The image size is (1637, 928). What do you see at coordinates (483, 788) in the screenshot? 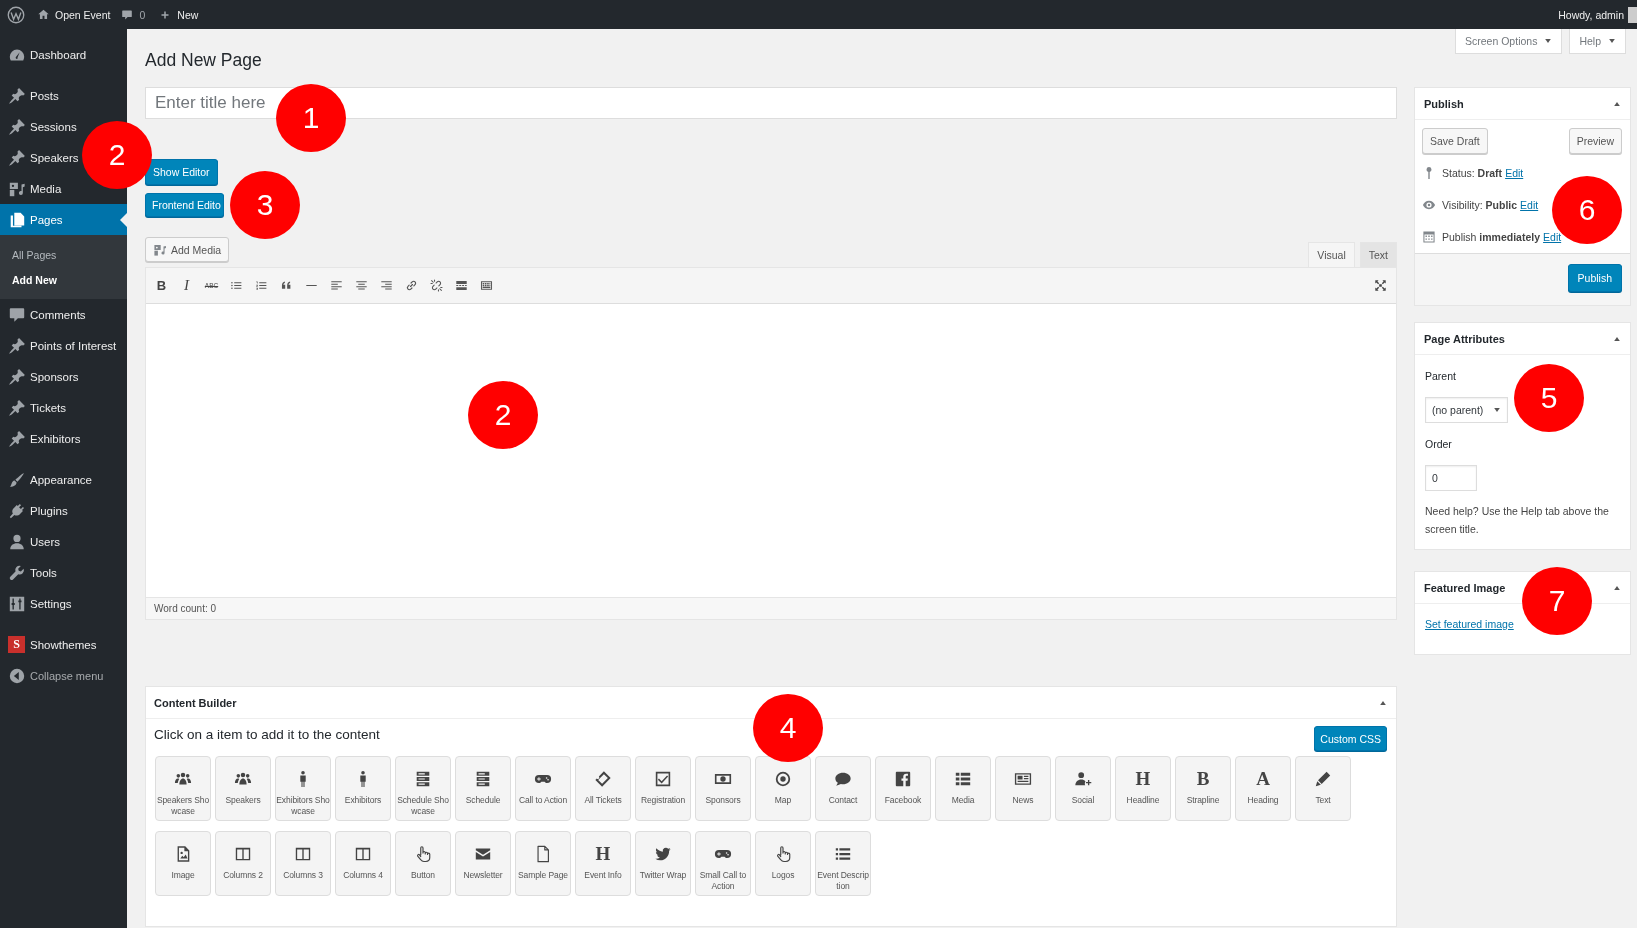
I see `builder-item: Schedule` at bounding box center [483, 788].